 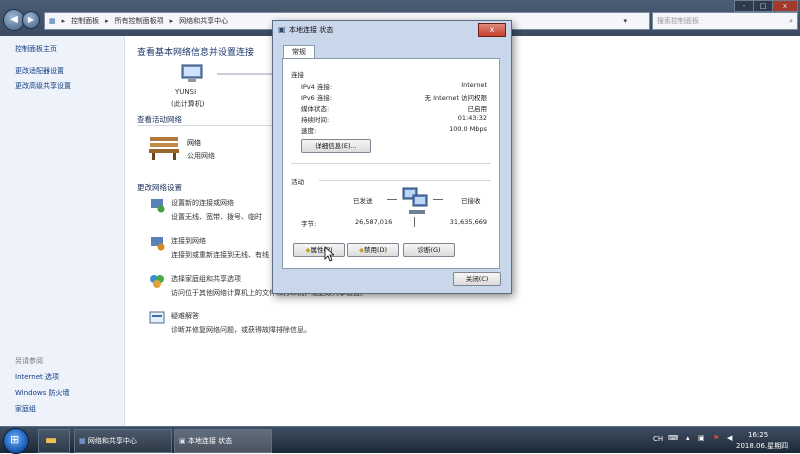 I want to click on volume-icon: ◀, so click(x=729, y=438).